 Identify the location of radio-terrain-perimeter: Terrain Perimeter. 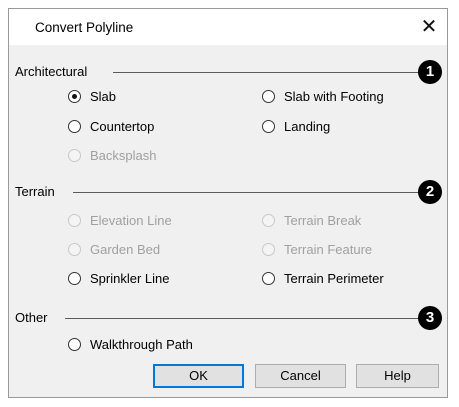
(323, 278).